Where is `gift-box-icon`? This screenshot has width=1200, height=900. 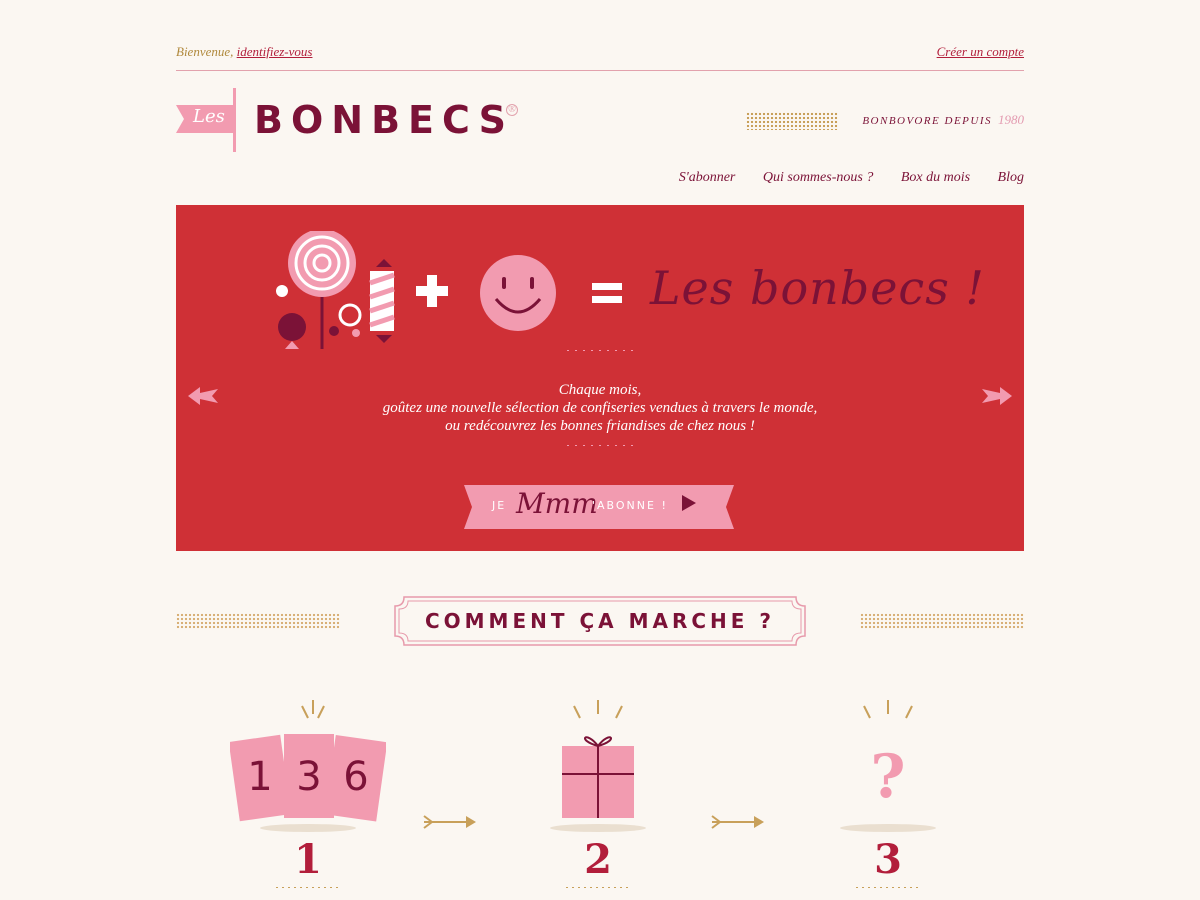
gift-box-icon is located at coordinates (598, 777).